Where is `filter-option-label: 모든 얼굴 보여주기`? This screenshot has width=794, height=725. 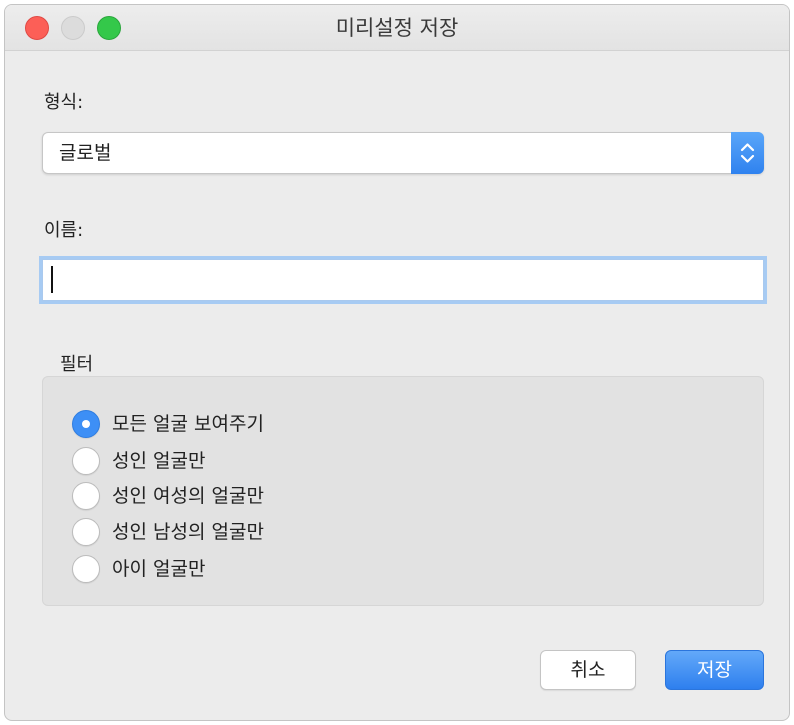 filter-option-label: 모든 얼굴 보여주기 is located at coordinates (188, 424).